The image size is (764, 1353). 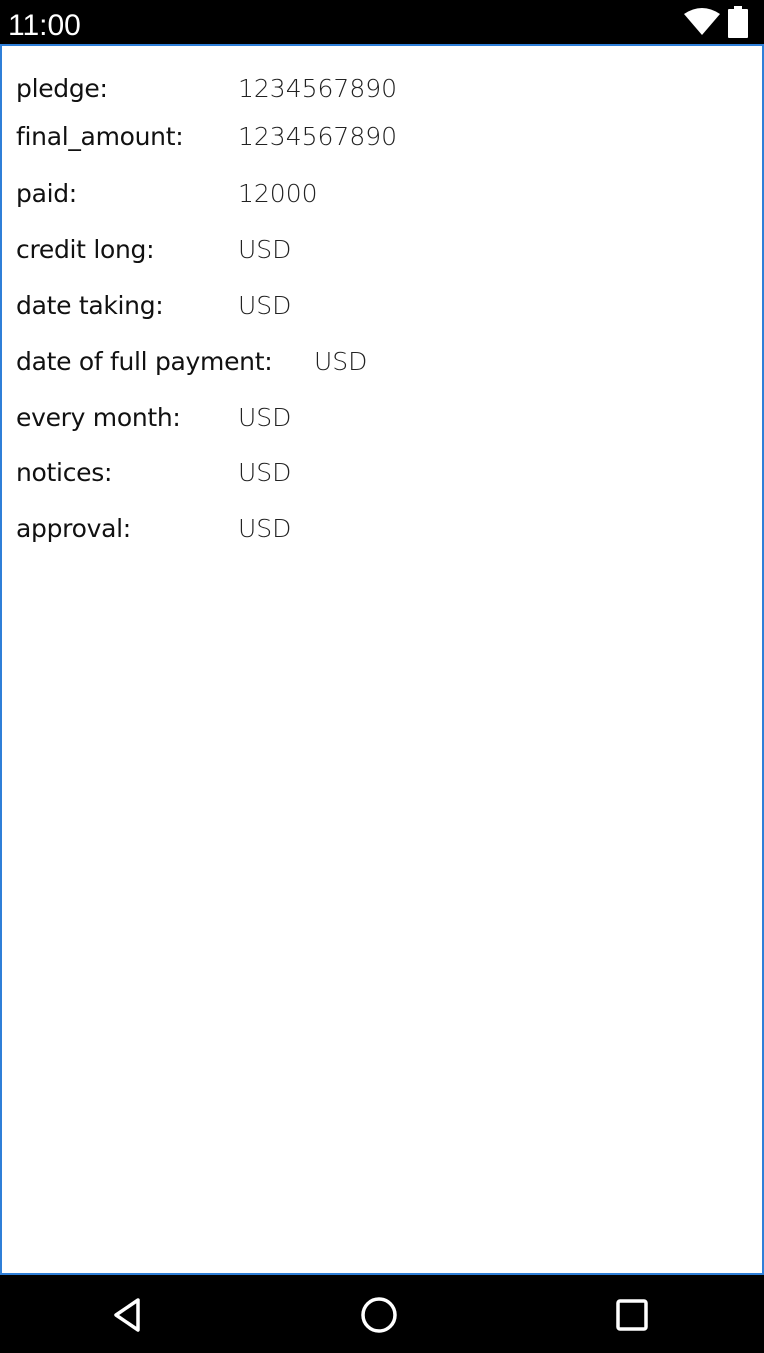 What do you see at coordinates (85, 249) in the screenshot?
I see `detail-label: credit long:` at bounding box center [85, 249].